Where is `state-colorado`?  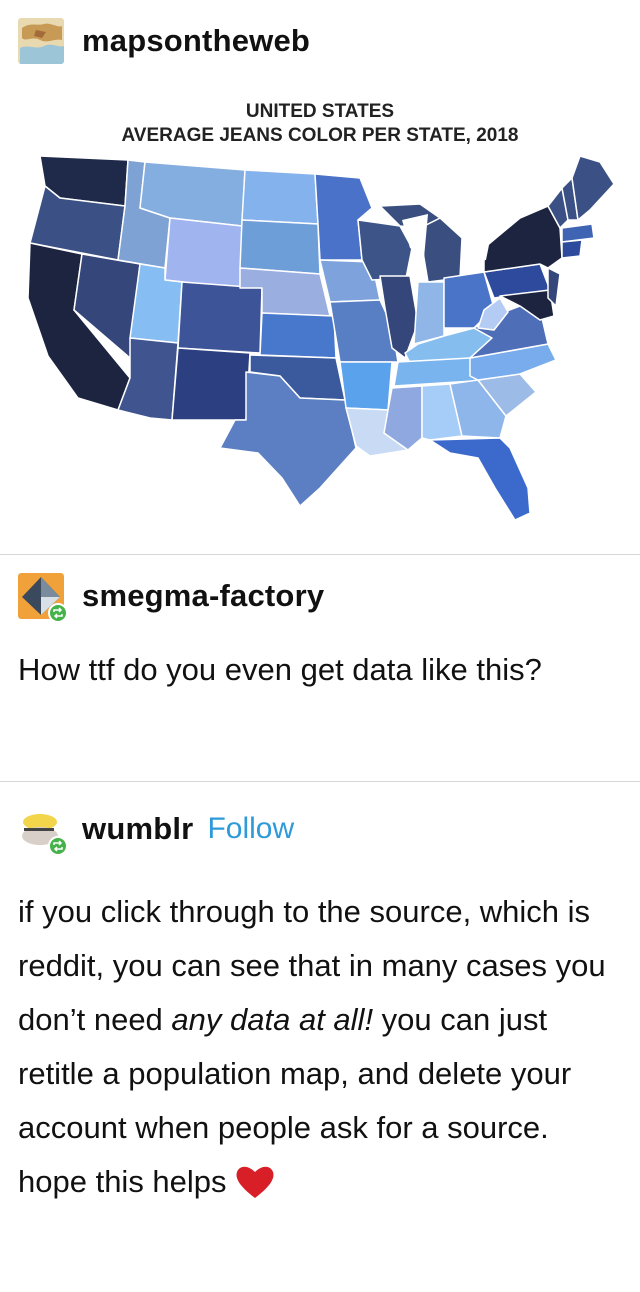
state-colorado is located at coordinates (220, 317).